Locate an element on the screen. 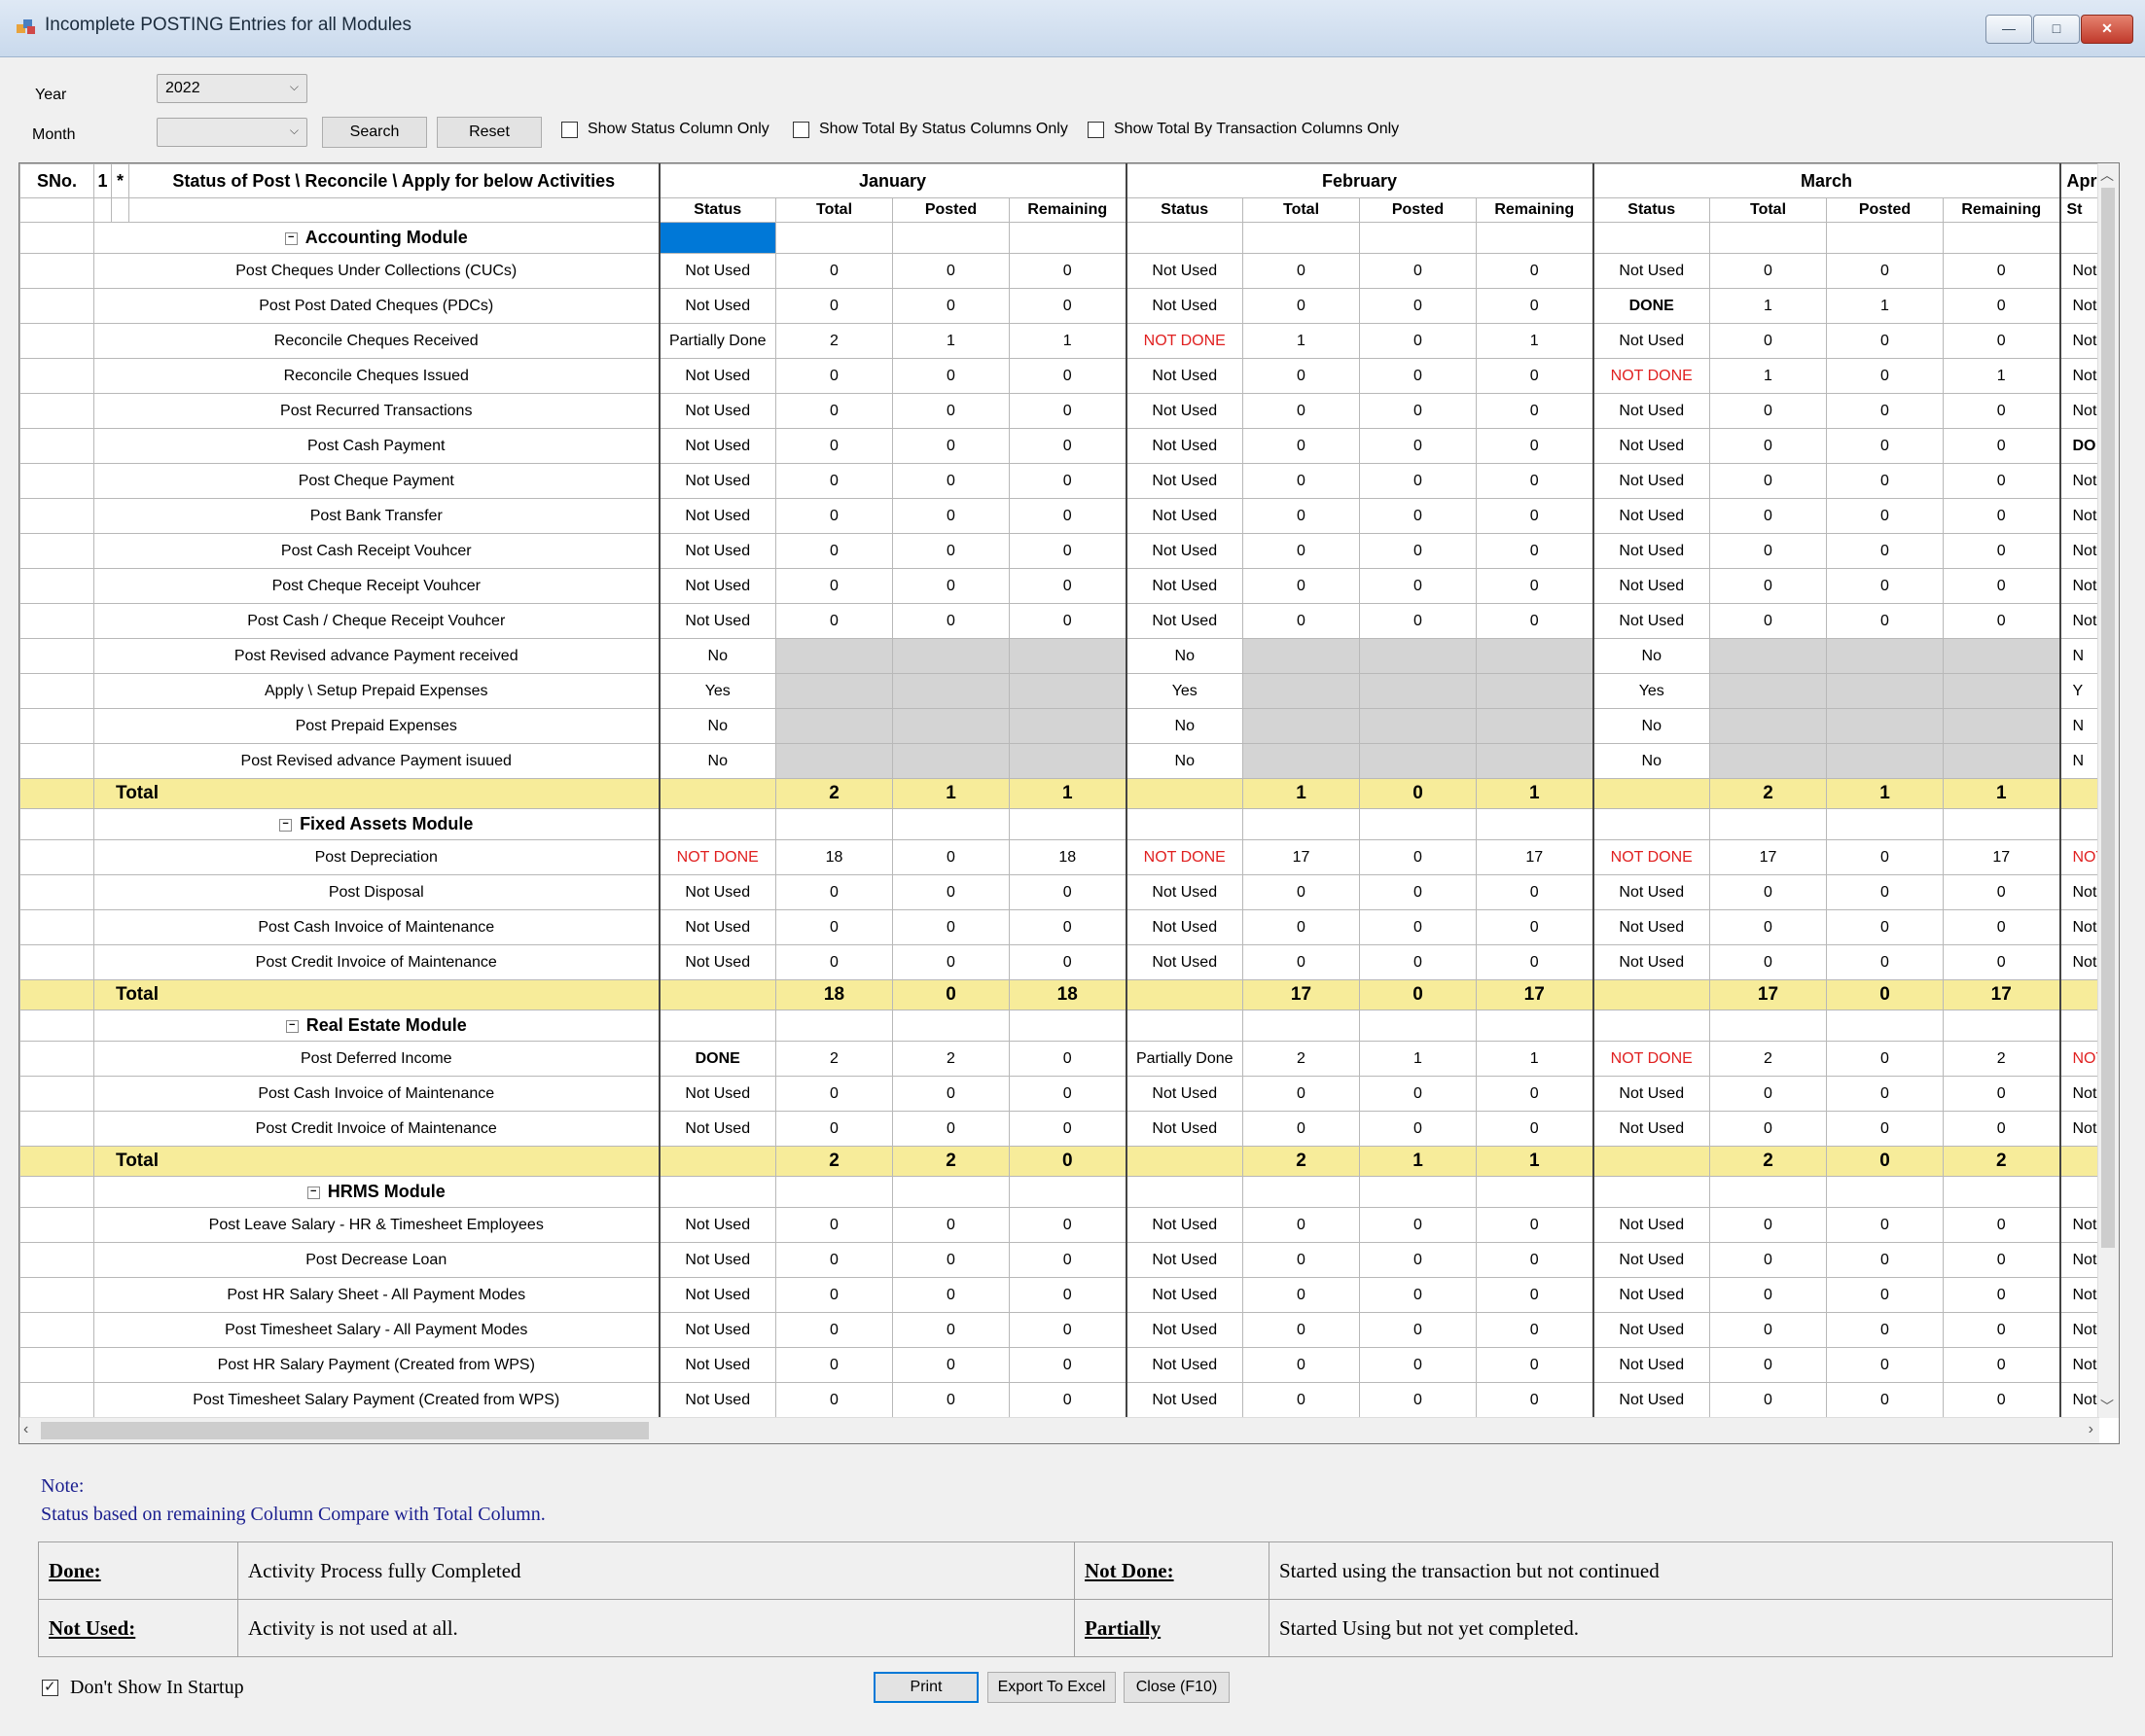 This screenshot has width=2145, height=1736. month-header-february: February is located at coordinates (1359, 181).